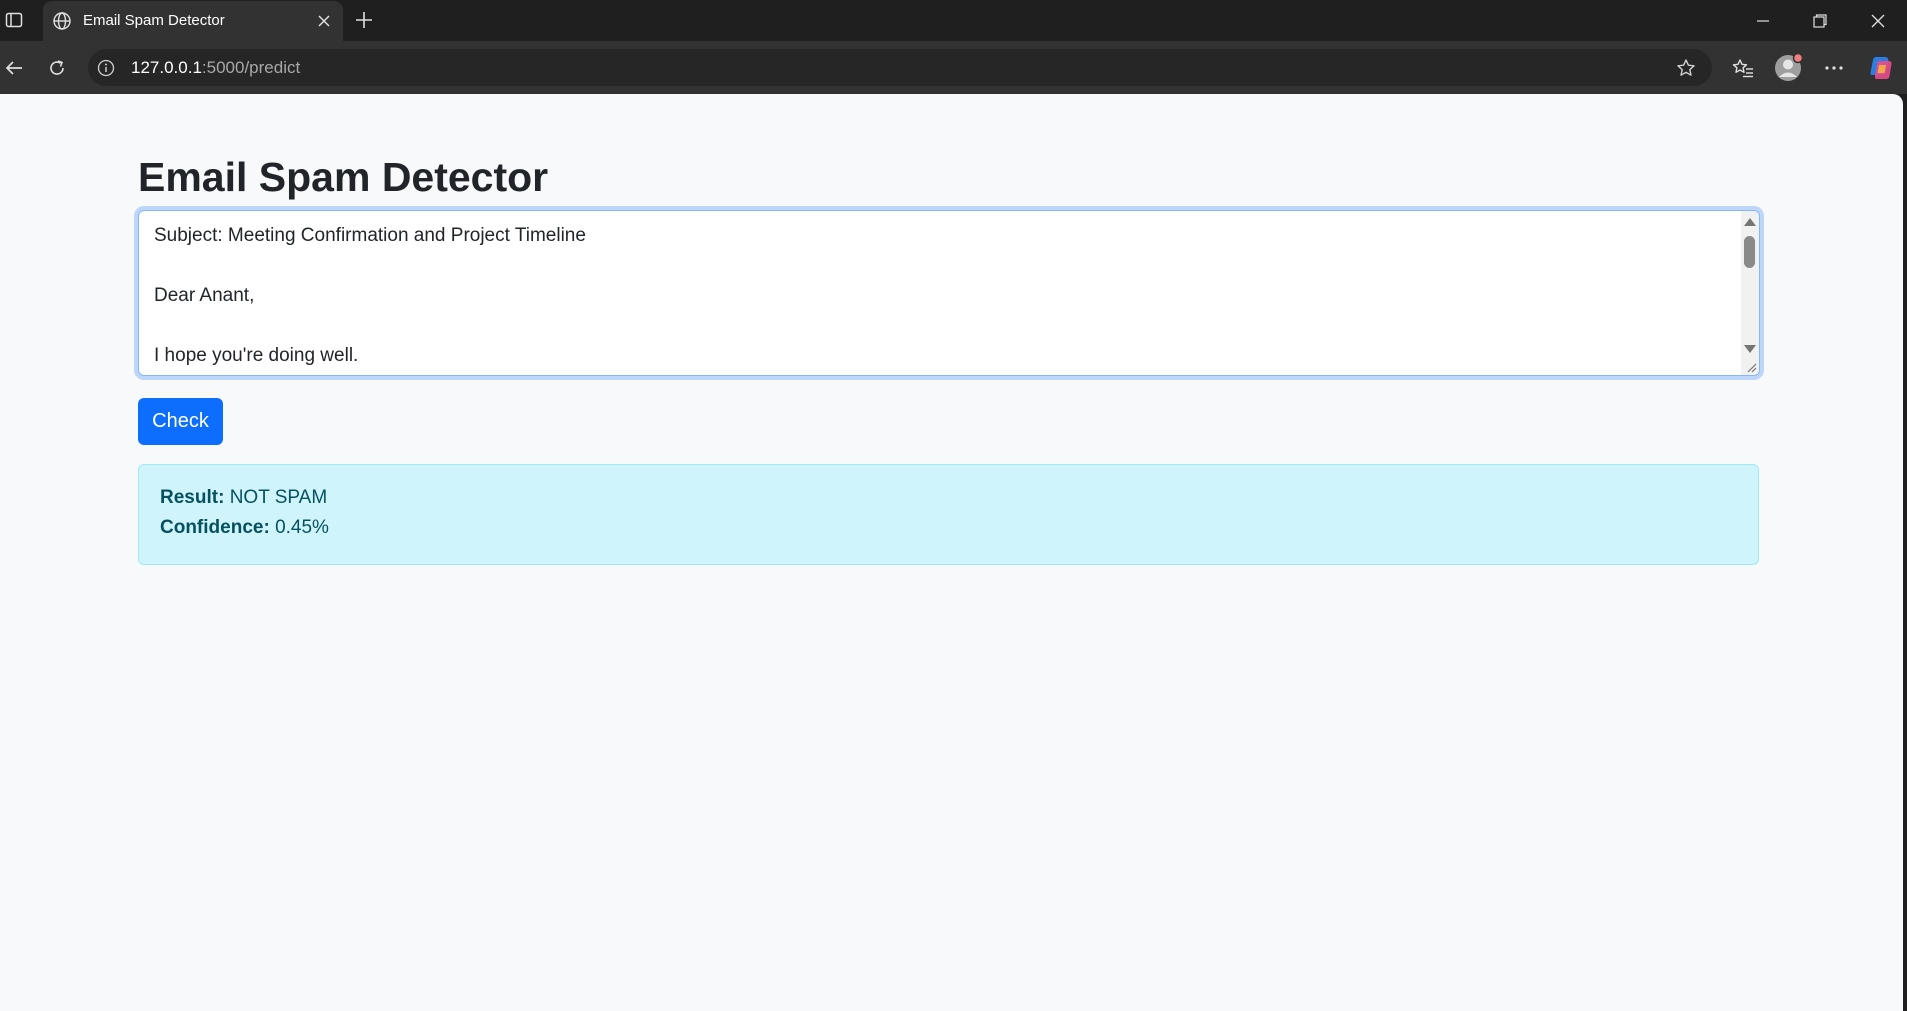  What do you see at coordinates (1763, 21) in the screenshot?
I see `minimize-icon` at bounding box center [1763, 21].